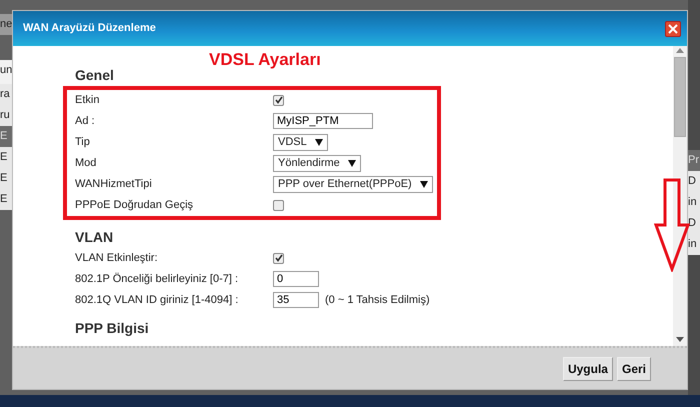  Describe the element at coordinates (117, 258) in the screenshot. I see `field-label: VLAN Etkinleştir:` at that location.